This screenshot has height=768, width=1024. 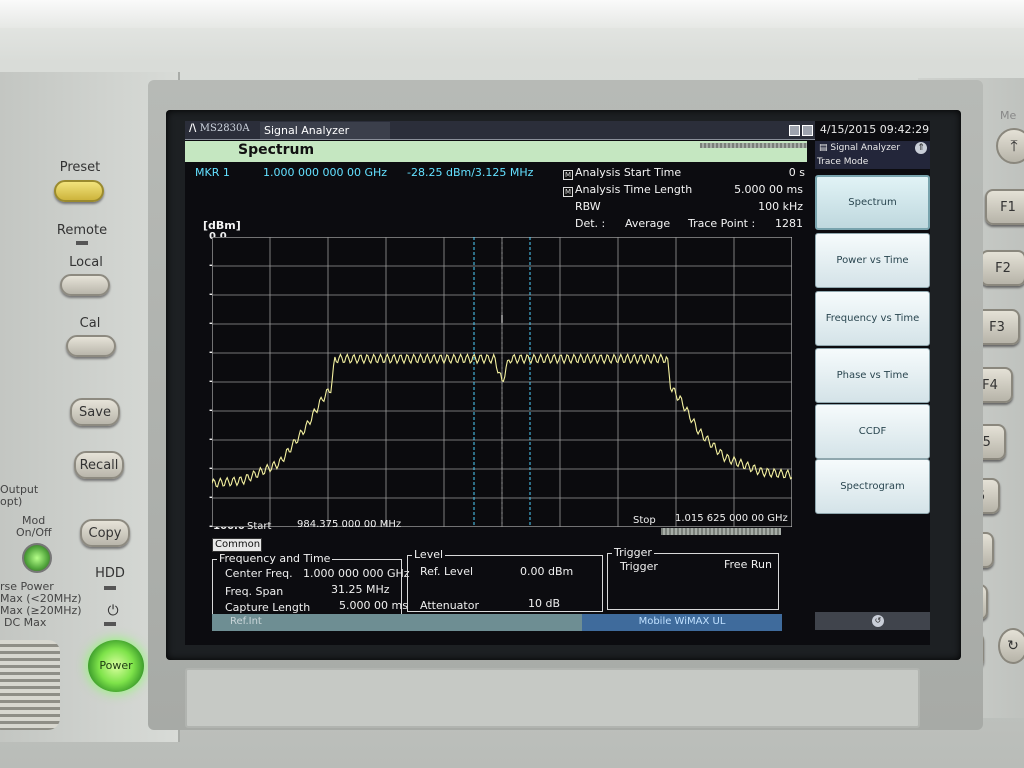 What do you see at coordinates (397, 622) in the screenshot?
I see `status-ref-int: Ref.Int` at bounding box center [397, 622].